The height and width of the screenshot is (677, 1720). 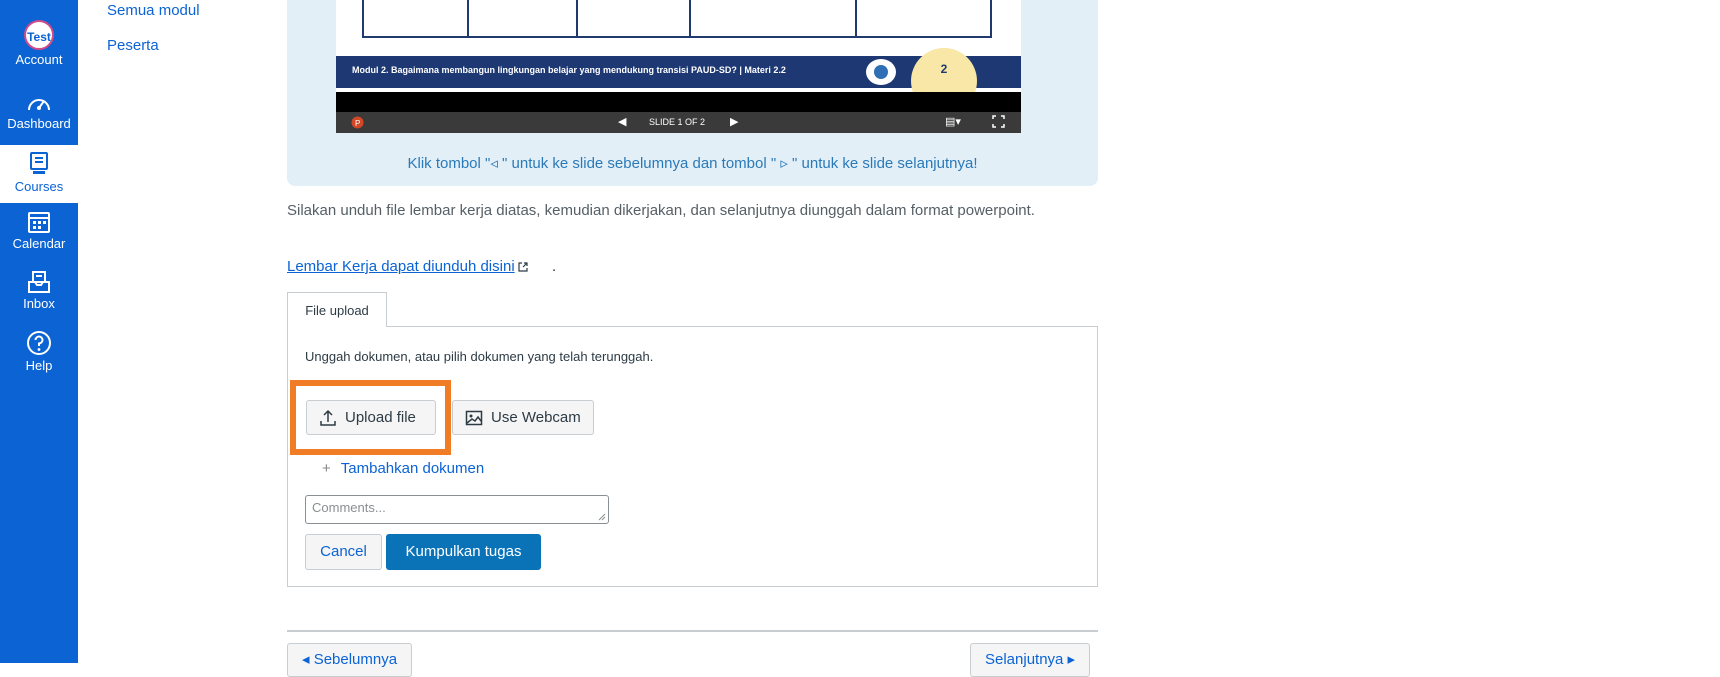 I want to click on help-icon, so click(x=39, y=343).